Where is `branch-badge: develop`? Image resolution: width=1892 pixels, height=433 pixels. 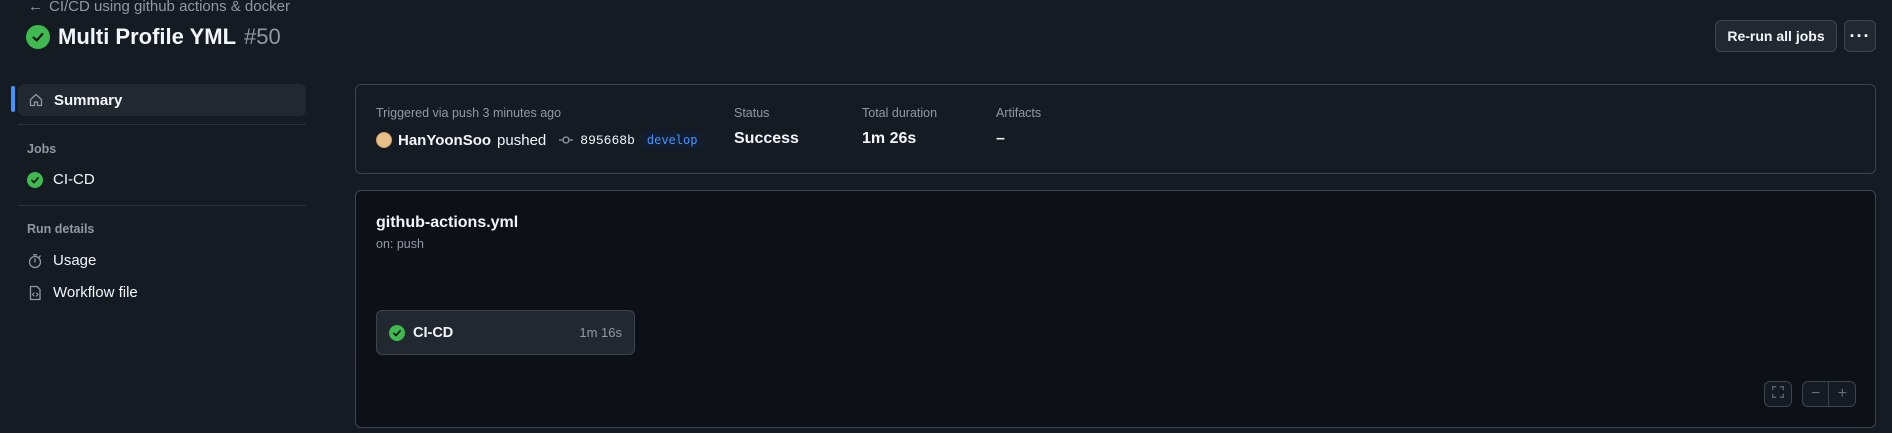
branch-badge: develop is located at coordinates (672, 140).